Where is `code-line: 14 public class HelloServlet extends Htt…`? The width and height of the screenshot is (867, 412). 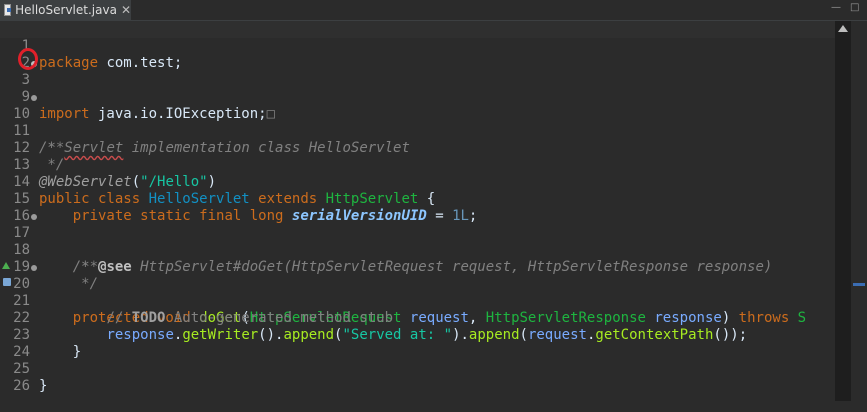
code-line: 14 public class HelloServlet extends Htt… is located at coordinates (417, 182).